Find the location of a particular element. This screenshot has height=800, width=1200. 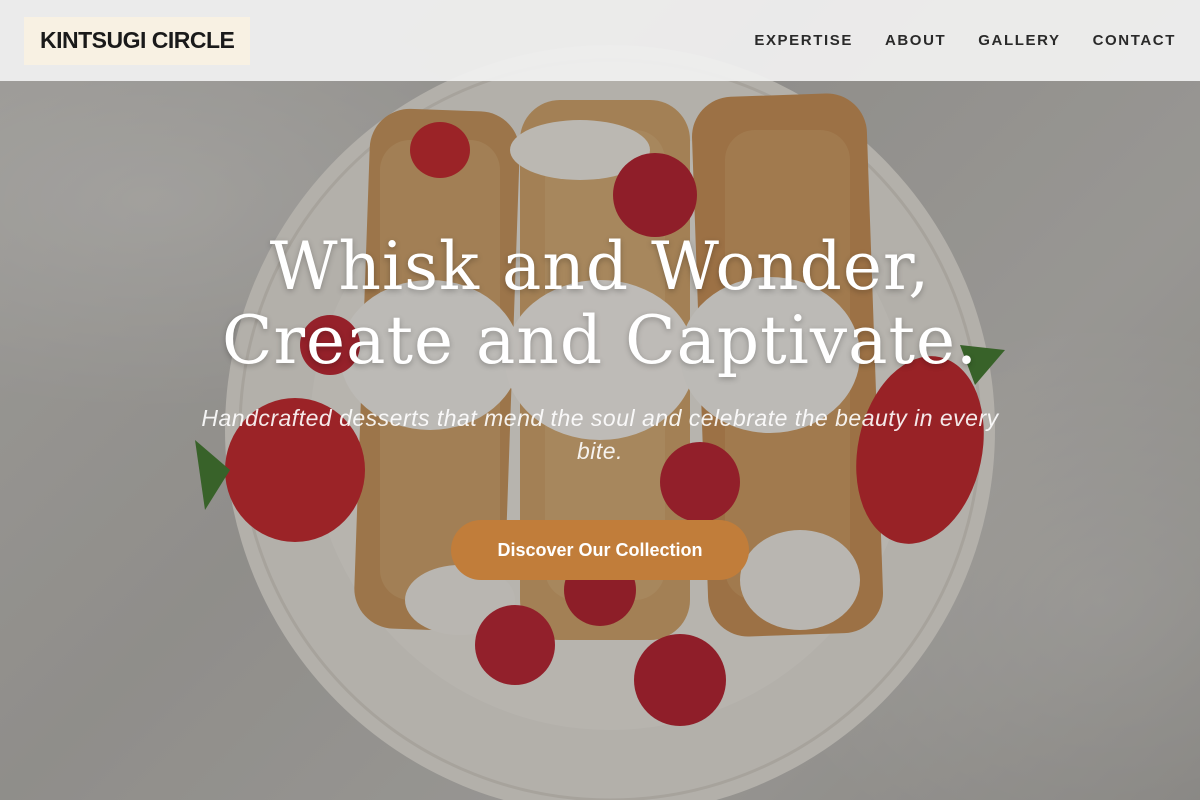

nav-link-contact: CONTACT is located at coordinates (1134, 40).